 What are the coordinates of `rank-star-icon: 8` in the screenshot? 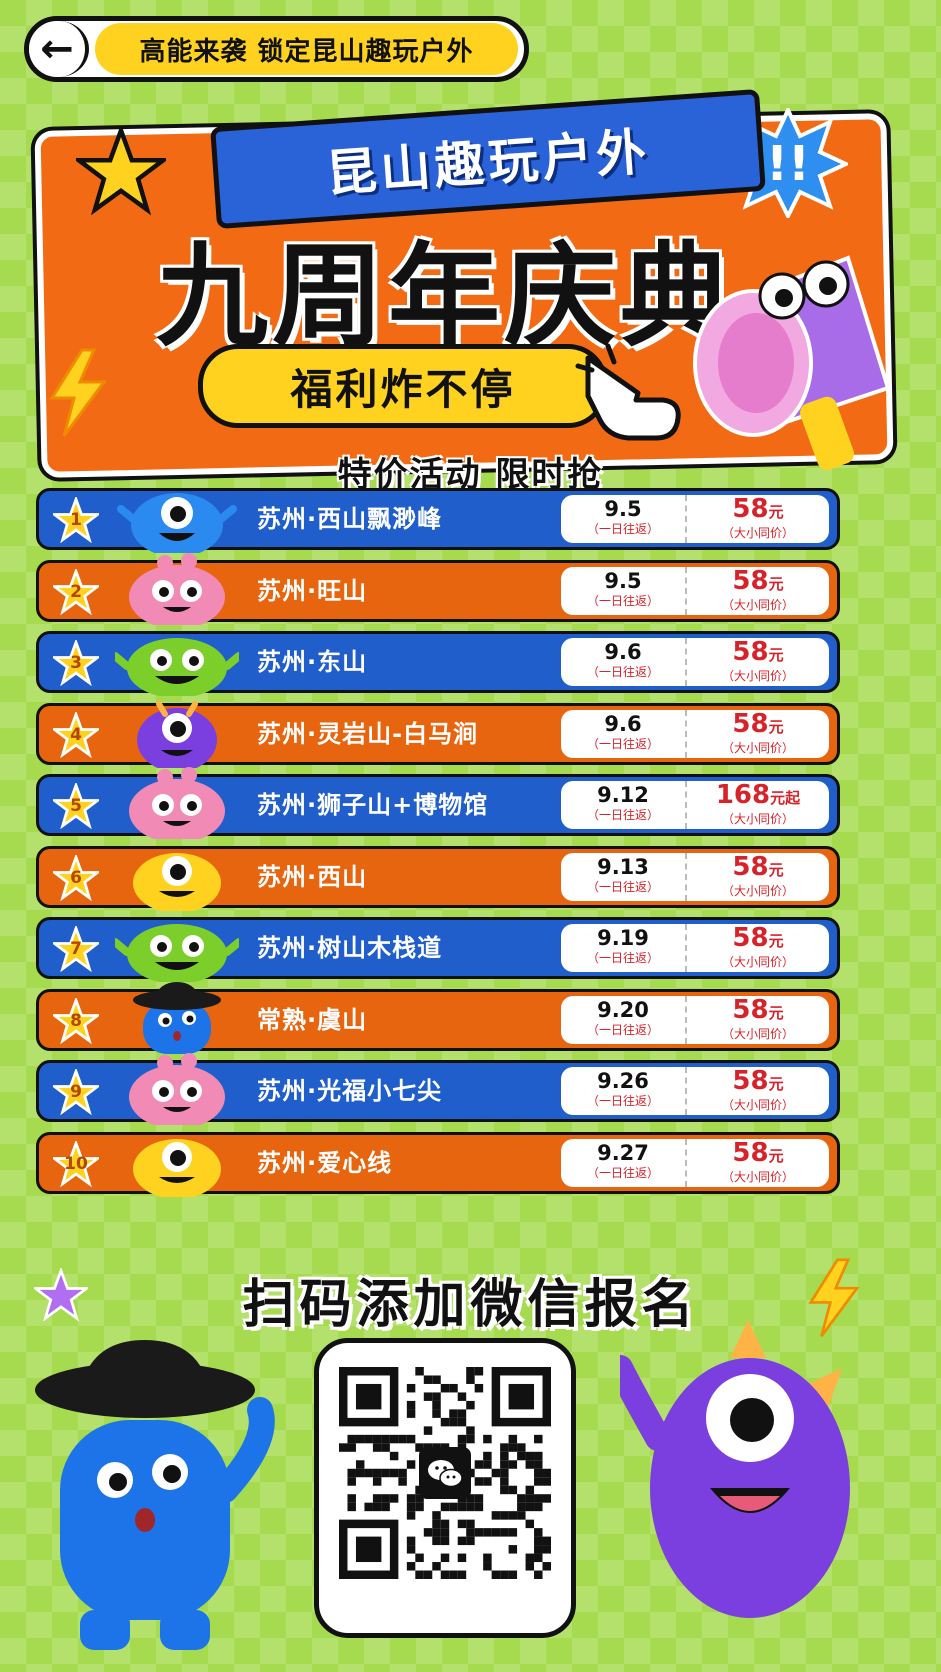 It's located at (76, 1019).